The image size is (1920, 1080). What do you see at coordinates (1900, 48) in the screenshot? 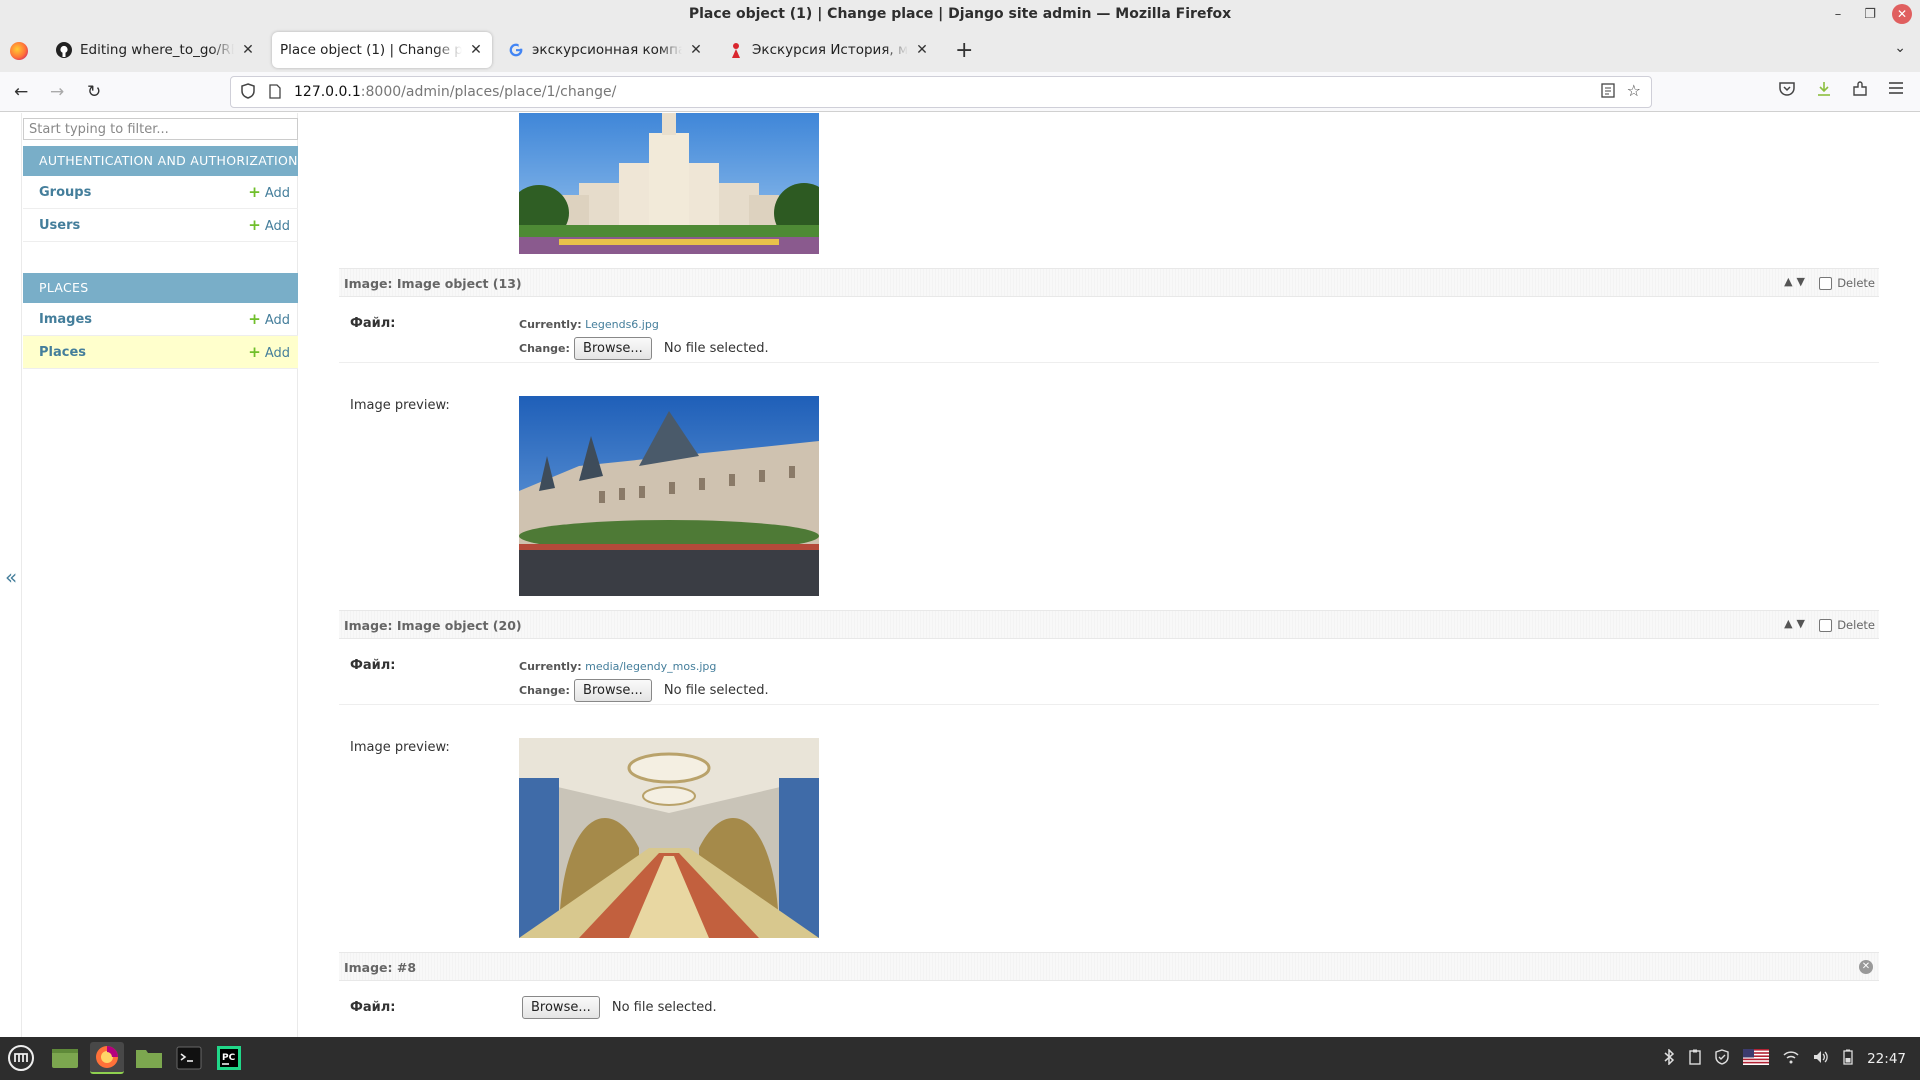
I see `list-all-tabs-icon: ⌄` at bounding box center [1900, 48].